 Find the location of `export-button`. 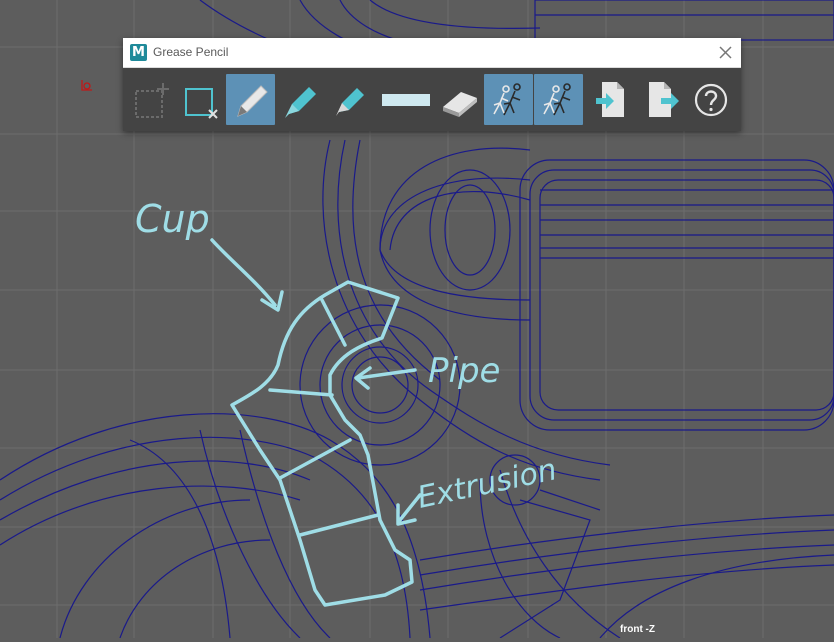

export-button is located at coordinates (661, 99).